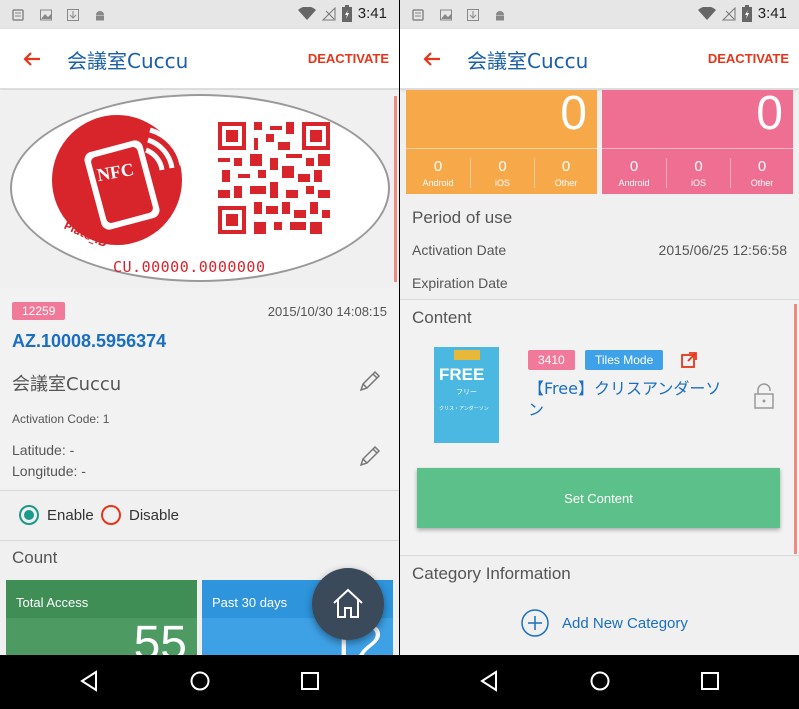 Image resolution: width=799 pixels, height=709 pixels. I want to click on radio-unchecked-icon, so click(111, 515).